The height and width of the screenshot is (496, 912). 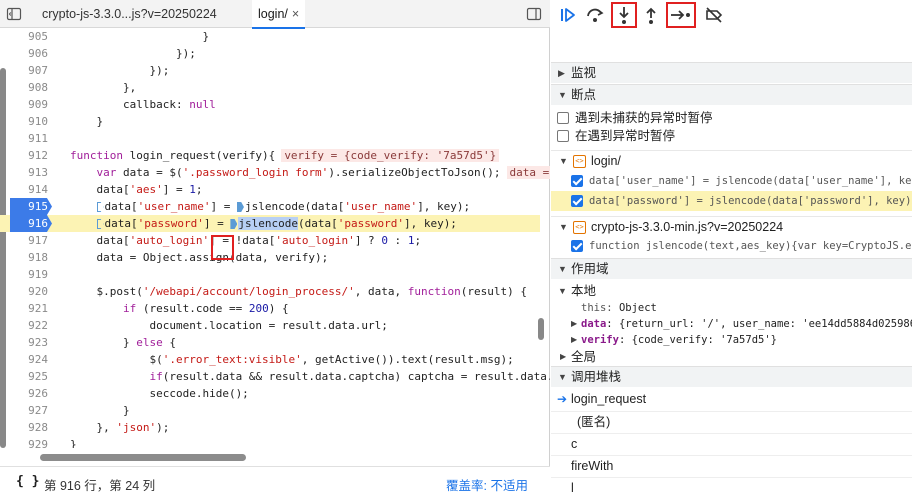 I want to click on resume-icon, so click(x=568, y=15).